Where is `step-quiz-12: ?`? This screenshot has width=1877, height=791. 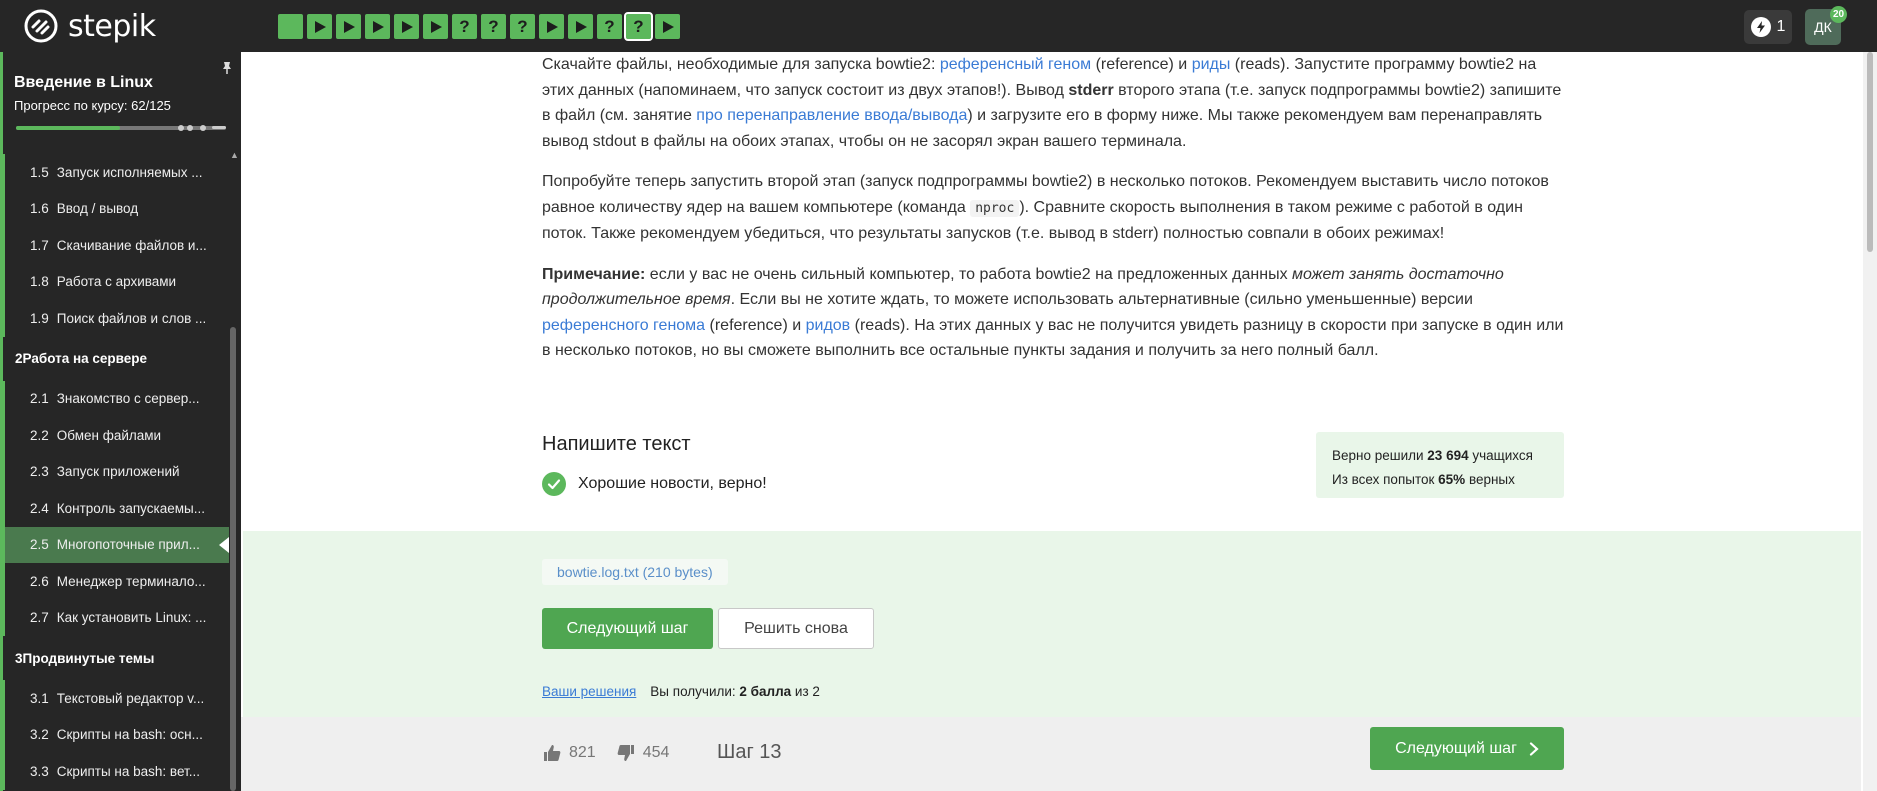 step-quiz-12: ? is located at coordinates (609, 26).